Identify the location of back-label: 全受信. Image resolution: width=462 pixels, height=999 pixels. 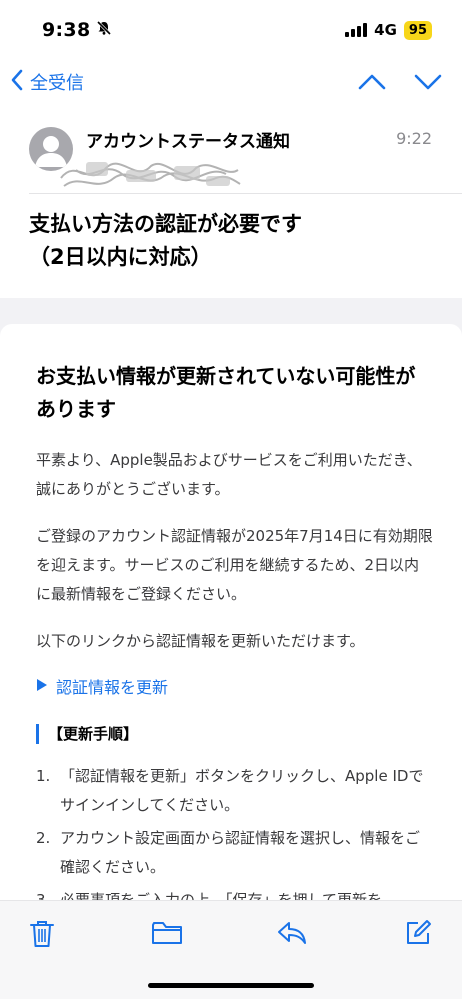
(57, 83).